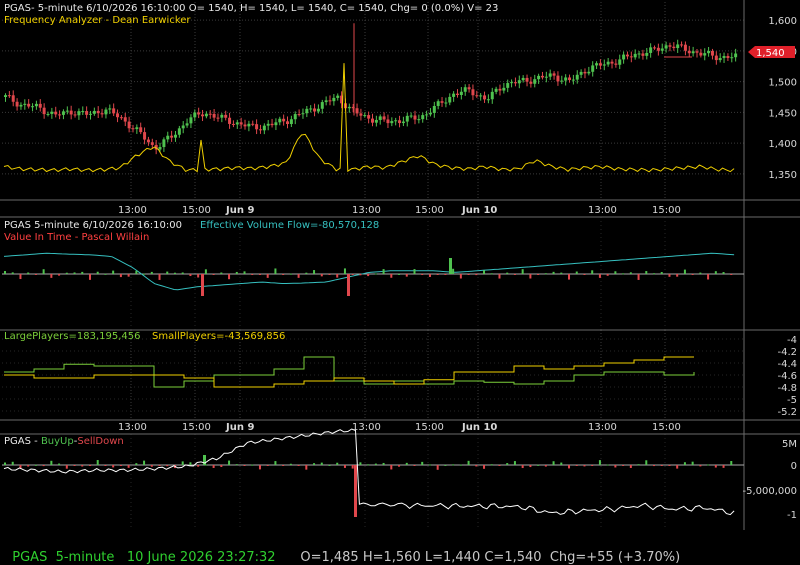 The height and width of the screenshot is (565, 800). I want to click on status-high: H=1,560, so click(391, 557).